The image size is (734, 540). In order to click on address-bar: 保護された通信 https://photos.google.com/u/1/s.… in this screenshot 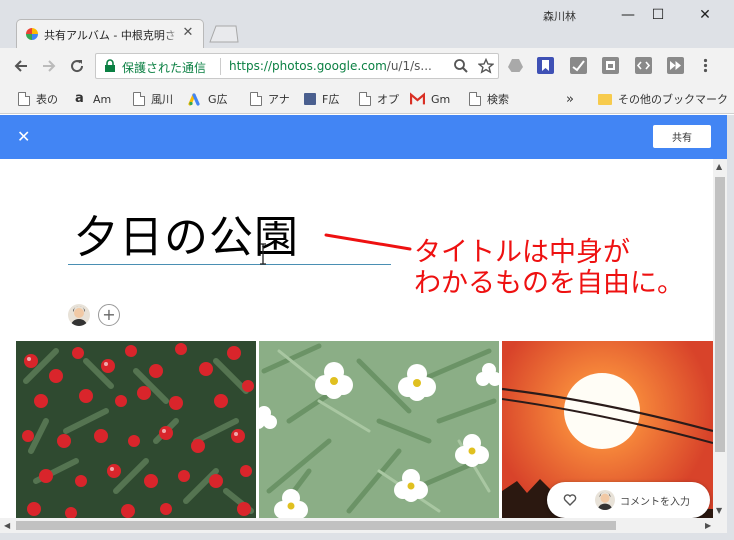, I will do `click(297, 66)`.